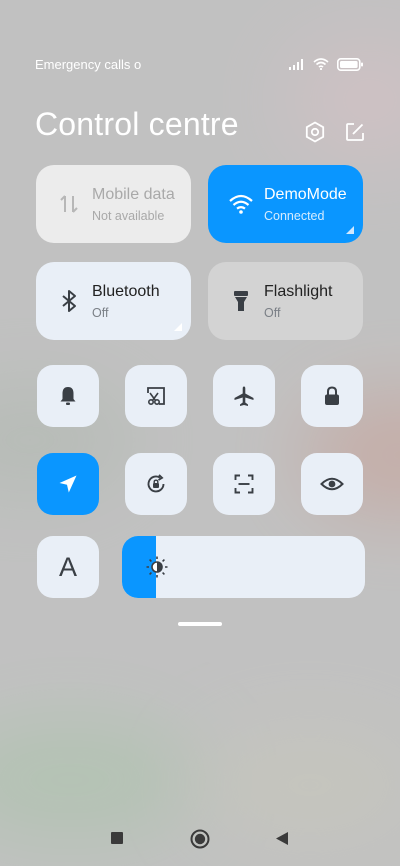 This screenshot has height=866, width=400. I want to click on flashlight-icon, so click(241, 301).